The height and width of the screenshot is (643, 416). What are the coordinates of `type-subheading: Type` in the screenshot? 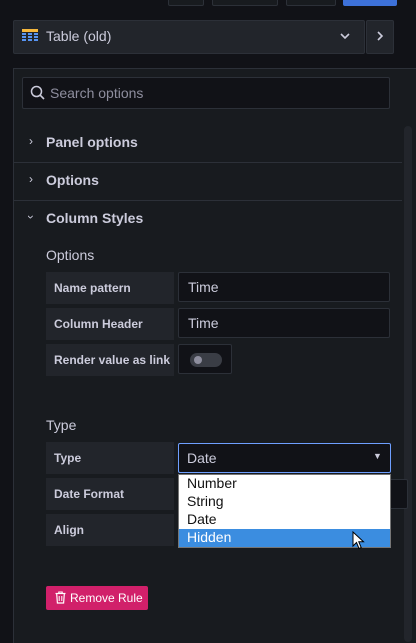 It's located at (61, 425).